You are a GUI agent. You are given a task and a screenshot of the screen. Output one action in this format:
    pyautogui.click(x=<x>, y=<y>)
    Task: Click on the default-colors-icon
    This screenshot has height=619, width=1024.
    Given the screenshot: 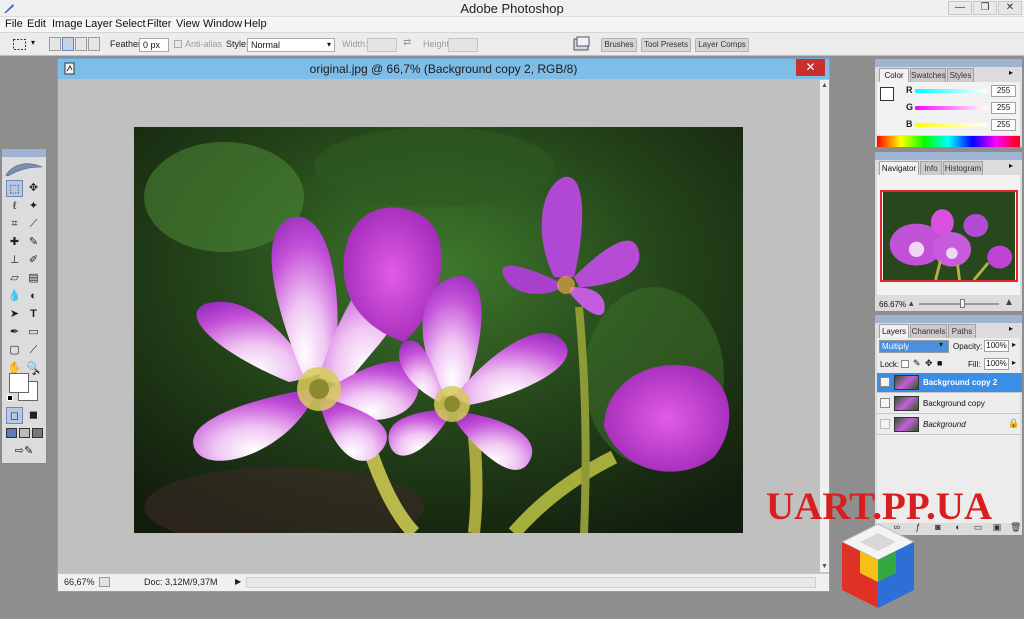 What is the action you would take?
    pyautogui.click(x=10, y=398)
    